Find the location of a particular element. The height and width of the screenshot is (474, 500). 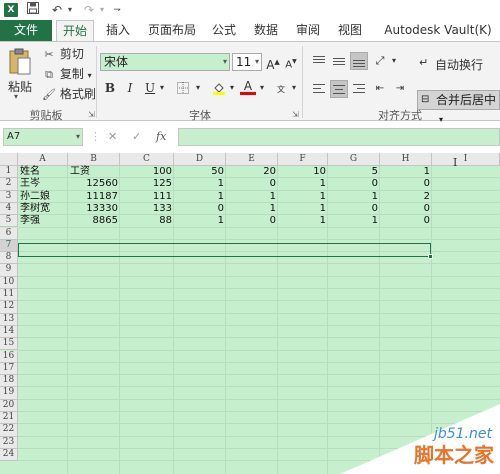

cell-h5: 0 is located at coordinates (406, 221).